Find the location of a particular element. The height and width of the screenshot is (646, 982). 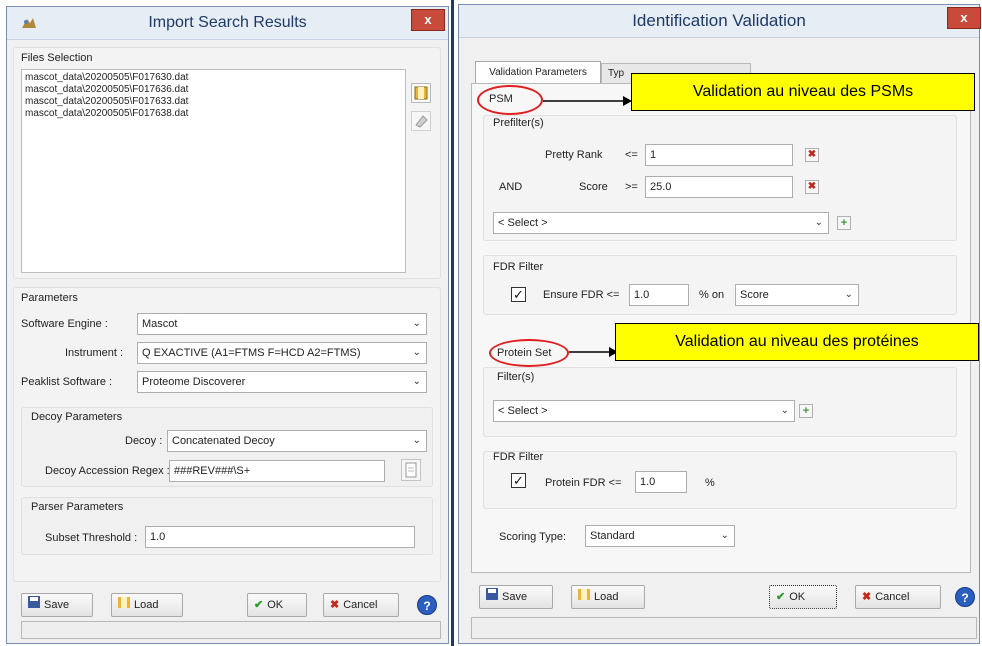

tab-validation-parameters: Validation Parameters is located at coordinates (538, 72).